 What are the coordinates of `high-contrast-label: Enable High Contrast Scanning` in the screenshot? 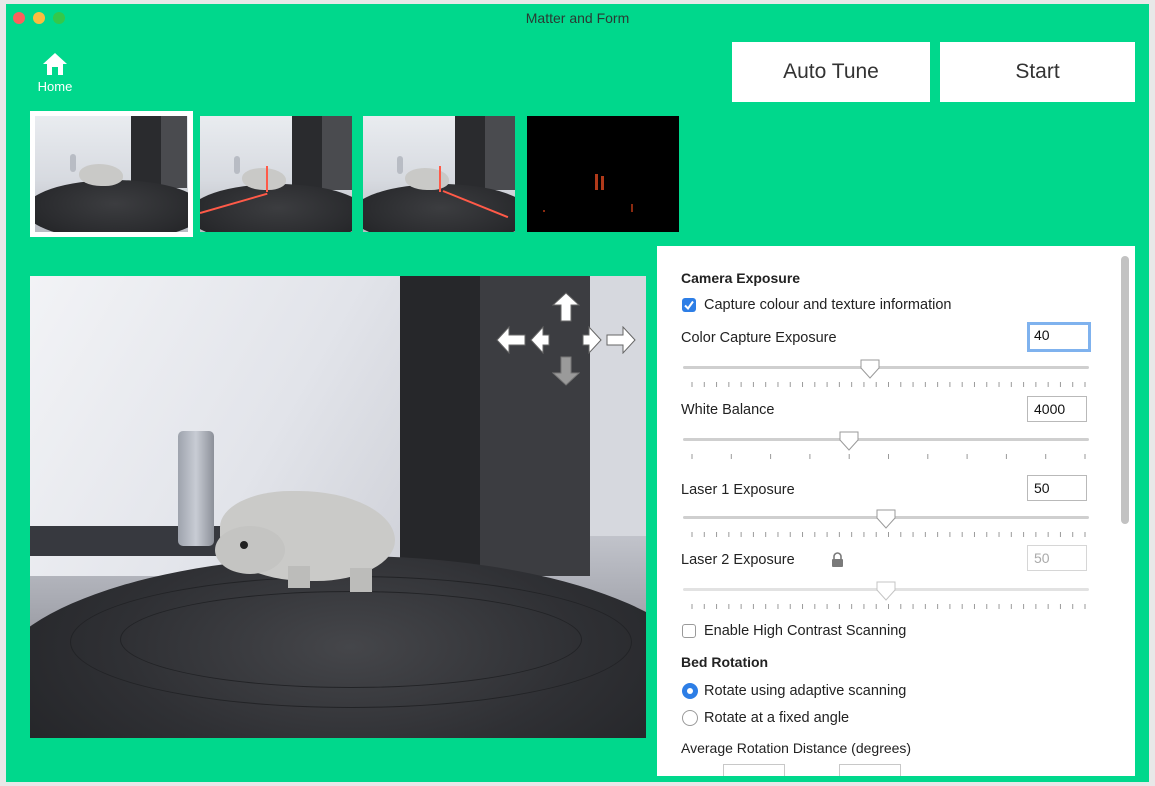 It's located at (805, 631).